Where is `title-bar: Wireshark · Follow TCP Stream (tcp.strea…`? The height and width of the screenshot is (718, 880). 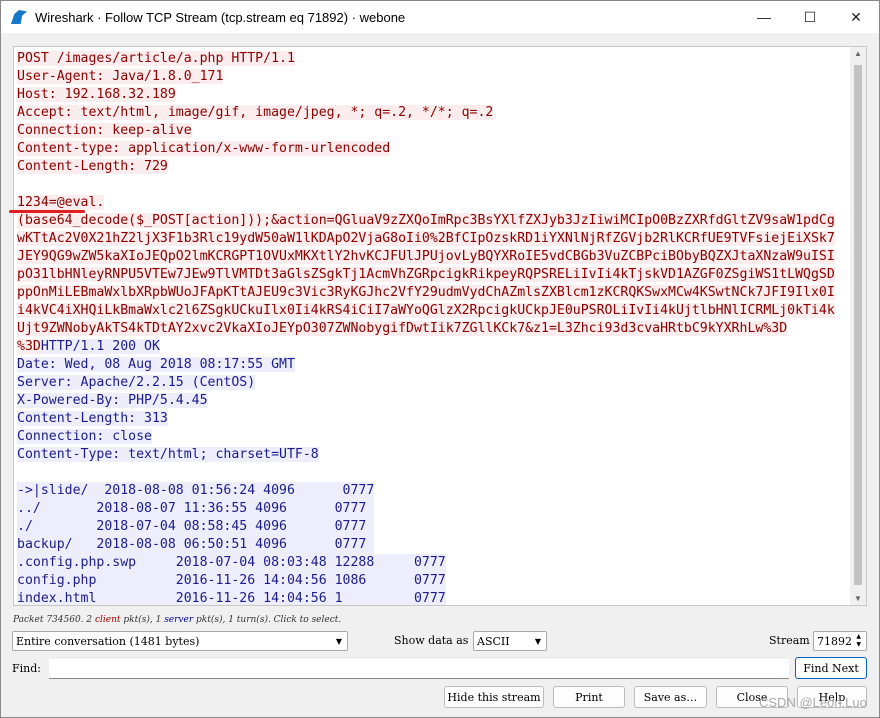
title-bar: Wireshark · Follow TCP Stream (tcp.strea… is located at coordinates (440, 17).